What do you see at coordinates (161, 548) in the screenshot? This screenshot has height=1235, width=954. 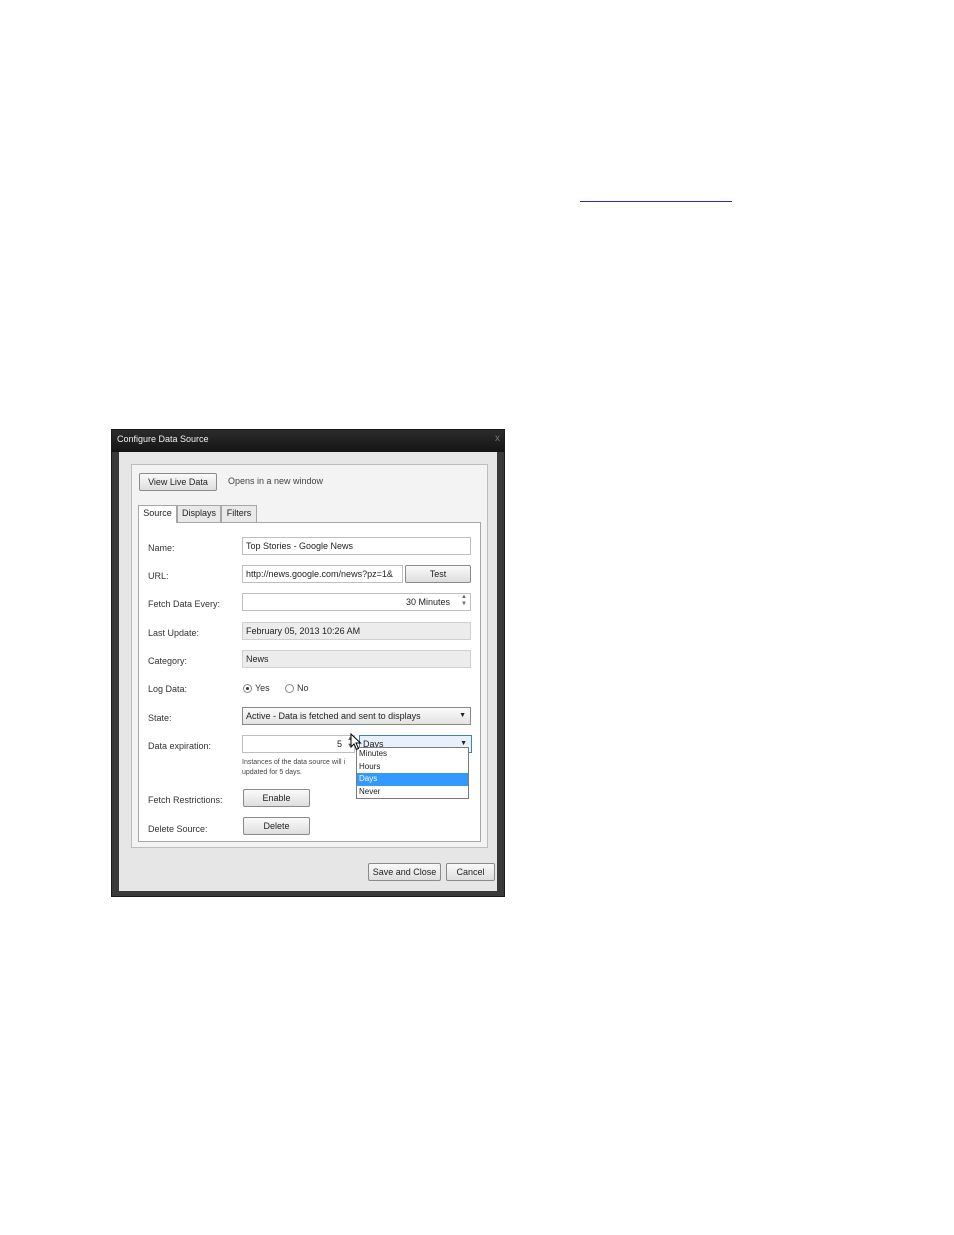 I see `name-label: Name:` at bounding box center [161, 548].